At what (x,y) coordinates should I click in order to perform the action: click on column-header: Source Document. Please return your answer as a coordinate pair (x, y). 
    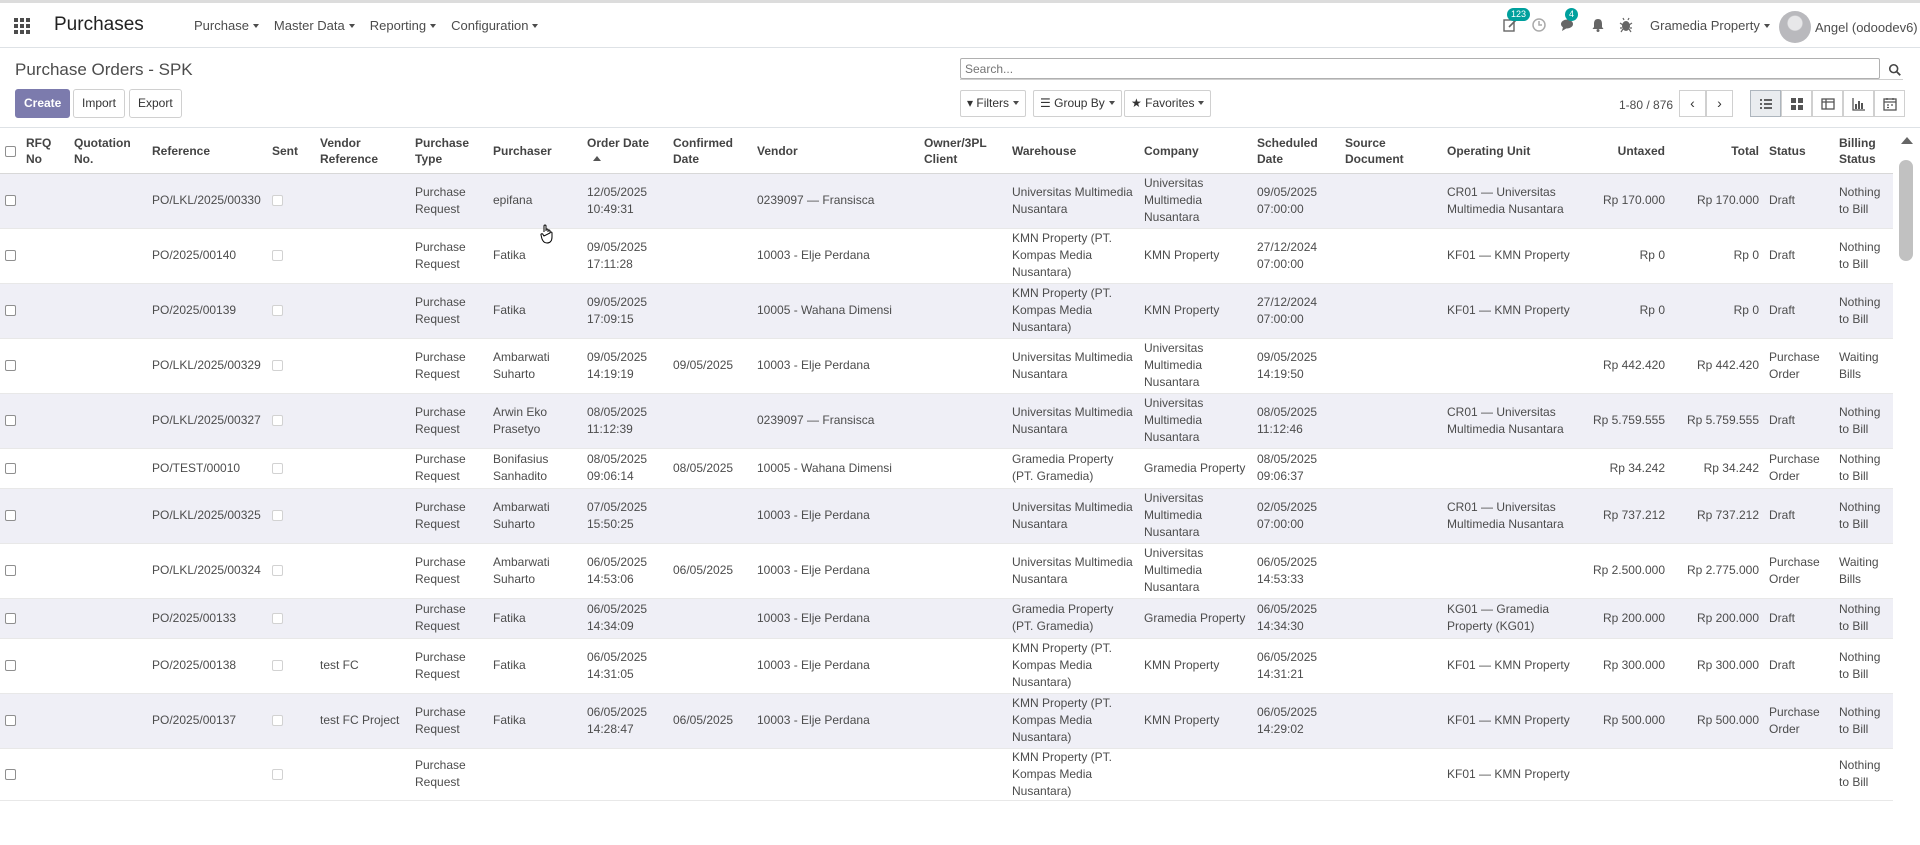
    Looking at the image, I should click on (1391, 151).